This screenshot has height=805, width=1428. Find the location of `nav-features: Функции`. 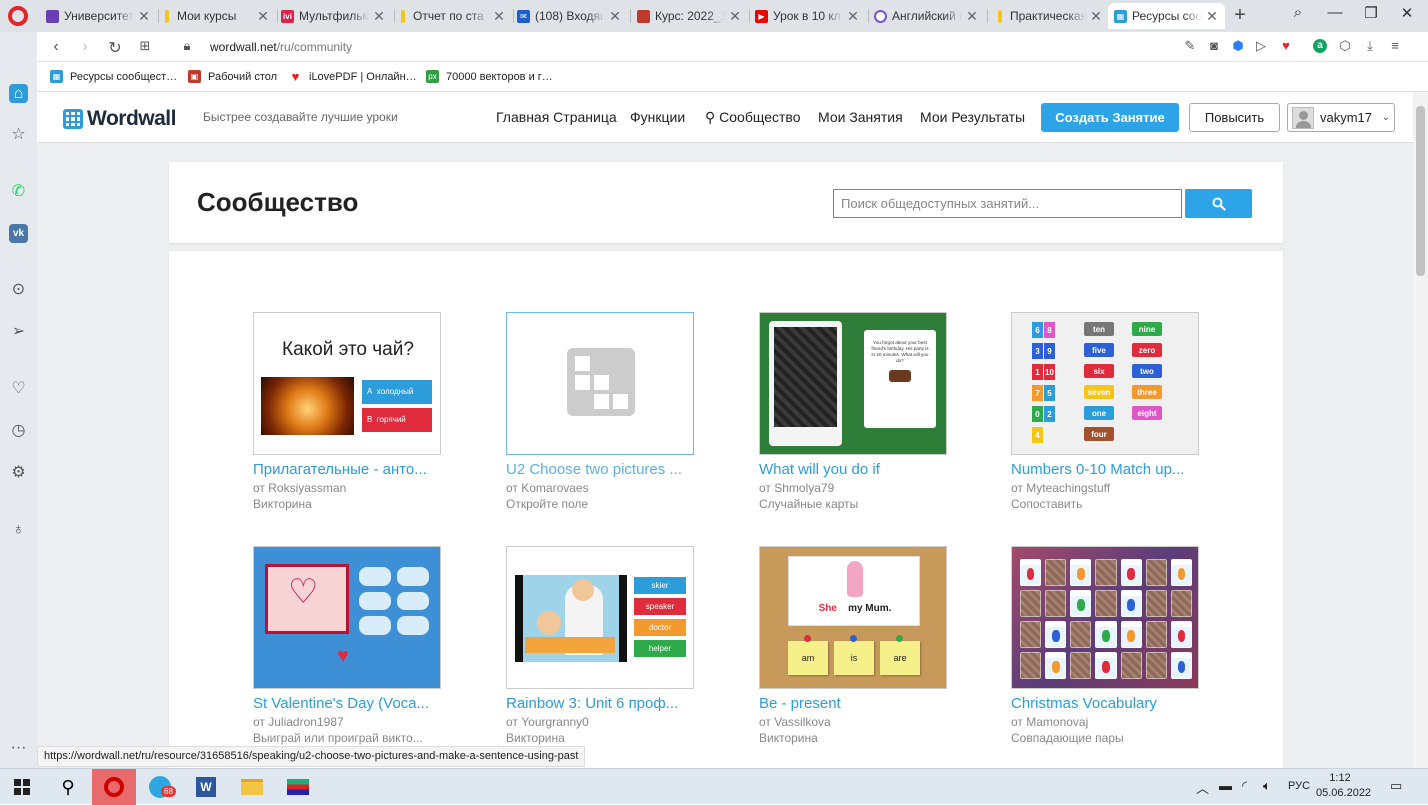

nav-features: Функции is located at coordinates (657, 117).